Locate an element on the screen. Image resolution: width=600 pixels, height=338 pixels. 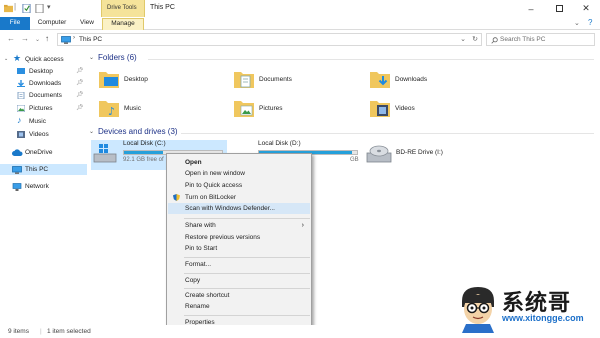
address-dropdown-icon: ⌄ is located at coordinates (463, 39).